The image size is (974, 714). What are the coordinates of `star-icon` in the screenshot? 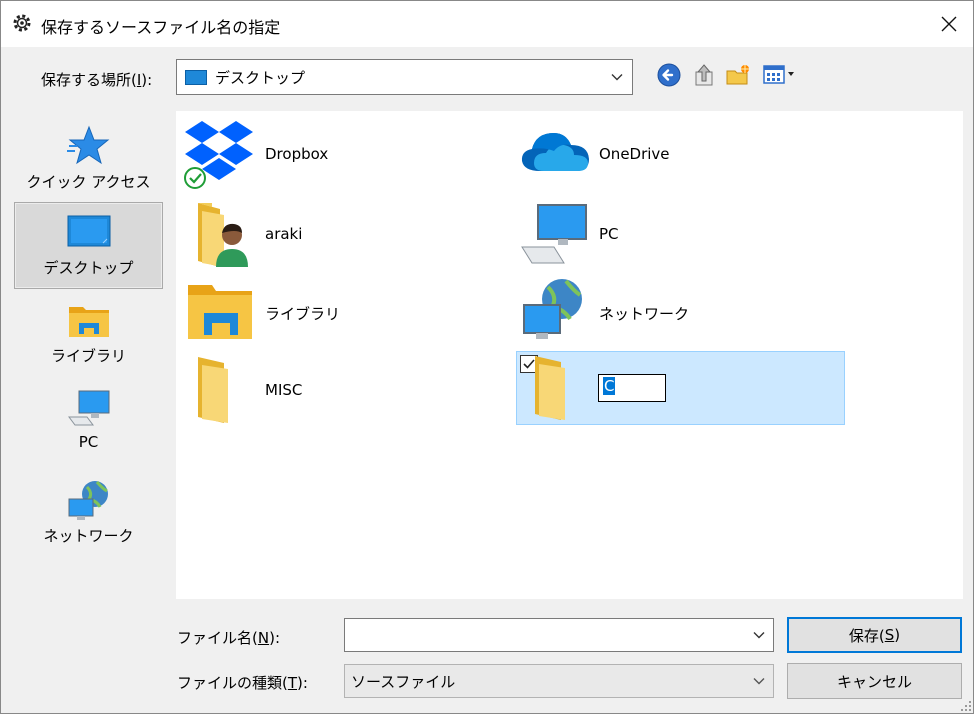 It's located at (87, 145).